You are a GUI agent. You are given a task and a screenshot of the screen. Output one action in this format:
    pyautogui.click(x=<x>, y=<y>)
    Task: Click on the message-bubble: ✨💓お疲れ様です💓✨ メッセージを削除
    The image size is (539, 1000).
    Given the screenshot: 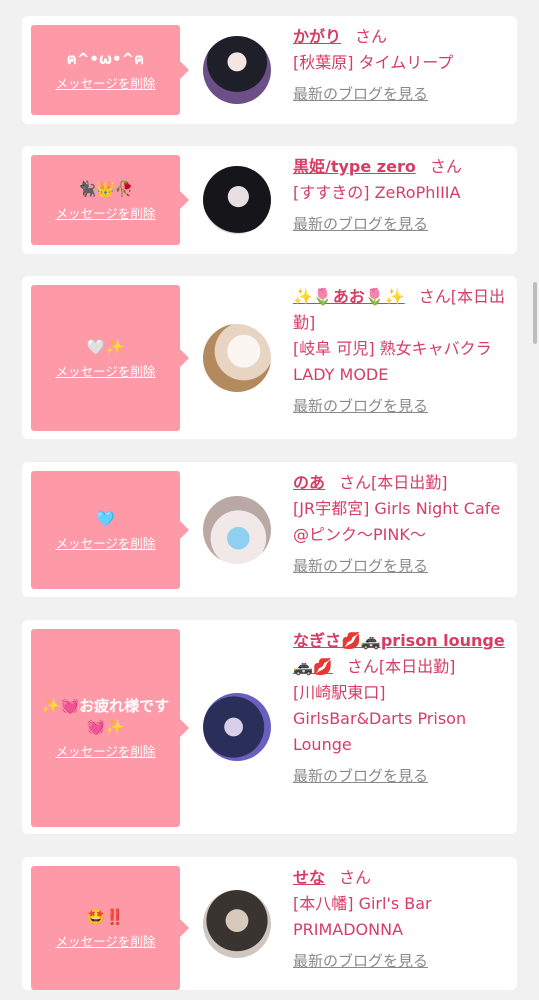 What is the action you would take?
    pyautogui.click(x=110, y=728)
    